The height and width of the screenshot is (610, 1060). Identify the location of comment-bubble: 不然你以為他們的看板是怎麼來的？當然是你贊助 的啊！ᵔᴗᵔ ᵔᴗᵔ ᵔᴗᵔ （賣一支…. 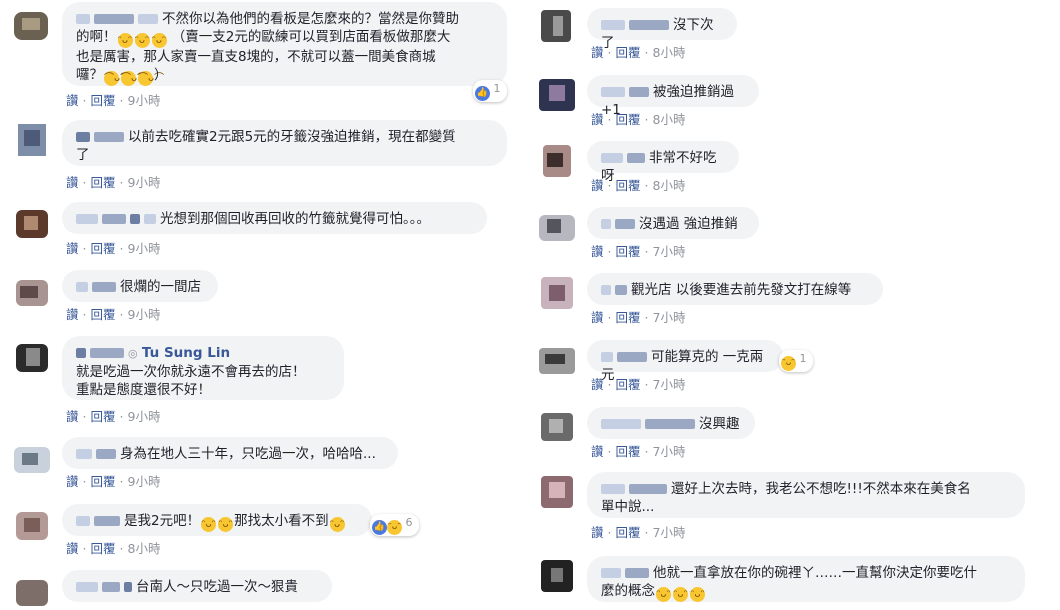
(284, 44).